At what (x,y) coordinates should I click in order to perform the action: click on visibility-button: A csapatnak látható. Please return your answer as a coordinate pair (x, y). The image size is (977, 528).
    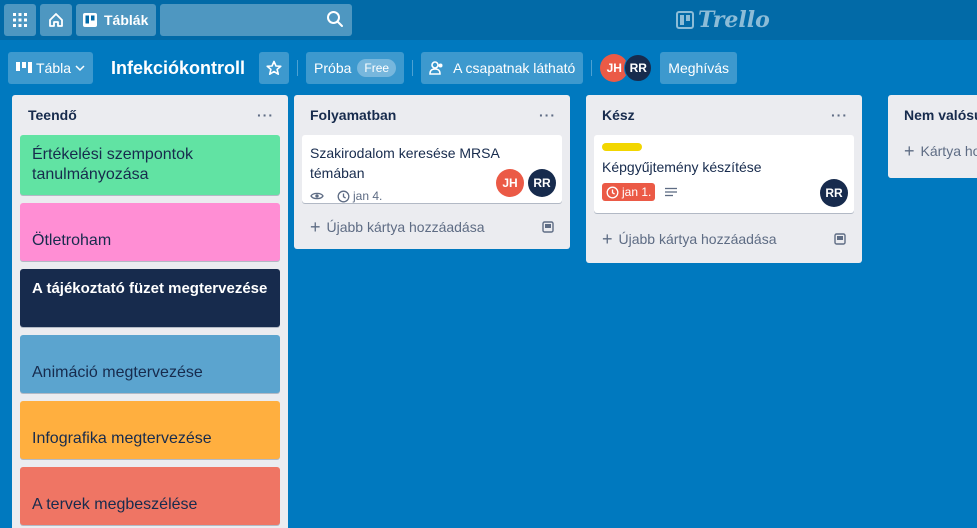
    Looking at the image, I should click on (502, 68).